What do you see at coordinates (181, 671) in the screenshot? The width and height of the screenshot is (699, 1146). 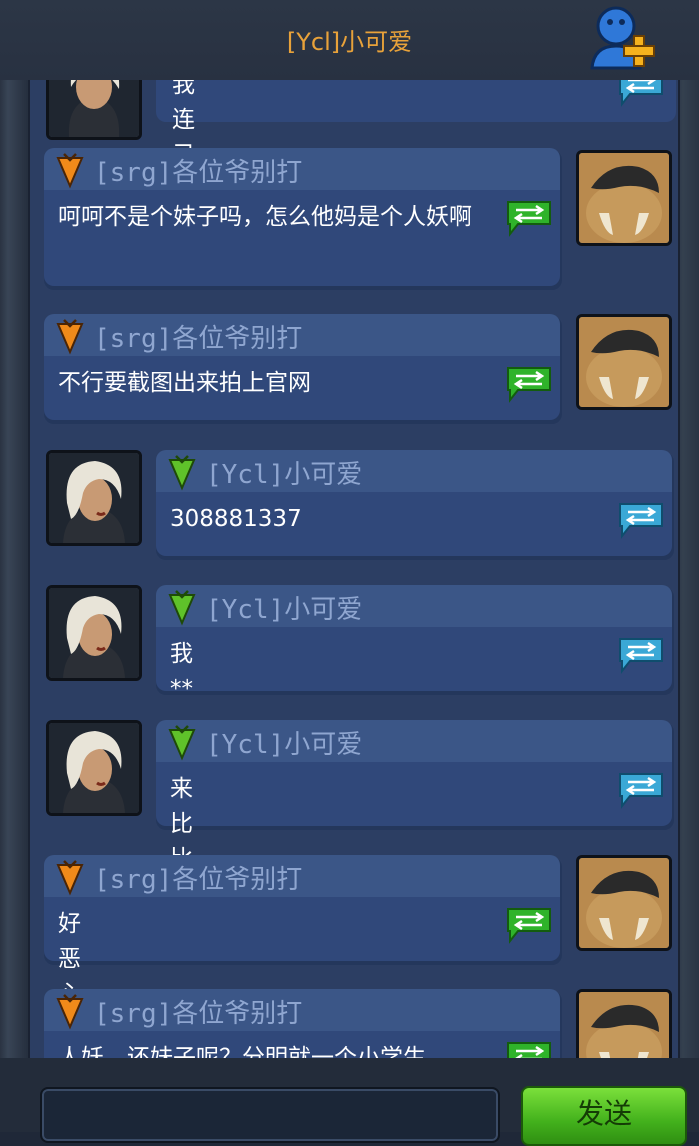 I see `message-text: 我**` at bounding box center [181, 671].